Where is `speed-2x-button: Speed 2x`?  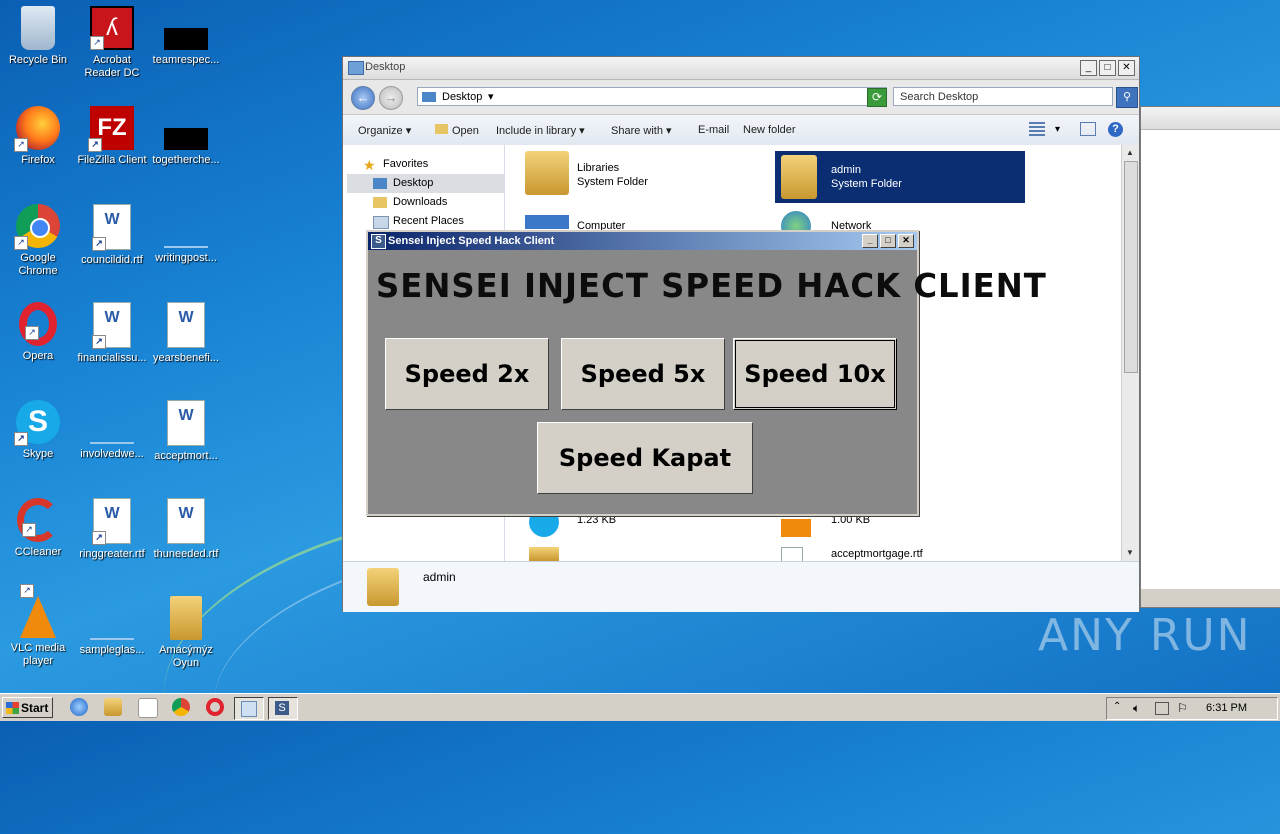 speed-2x-button: Speed 2x is located at coordinates (467, 374).